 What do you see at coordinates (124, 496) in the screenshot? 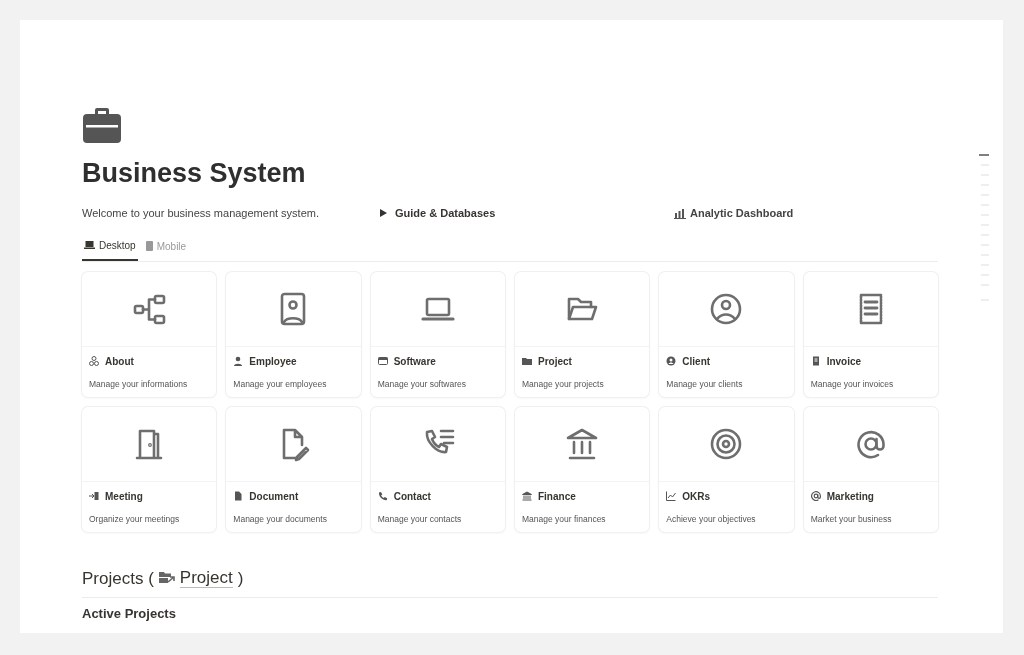
I see `card-title: Meeting` at bounding box center [124, 496].